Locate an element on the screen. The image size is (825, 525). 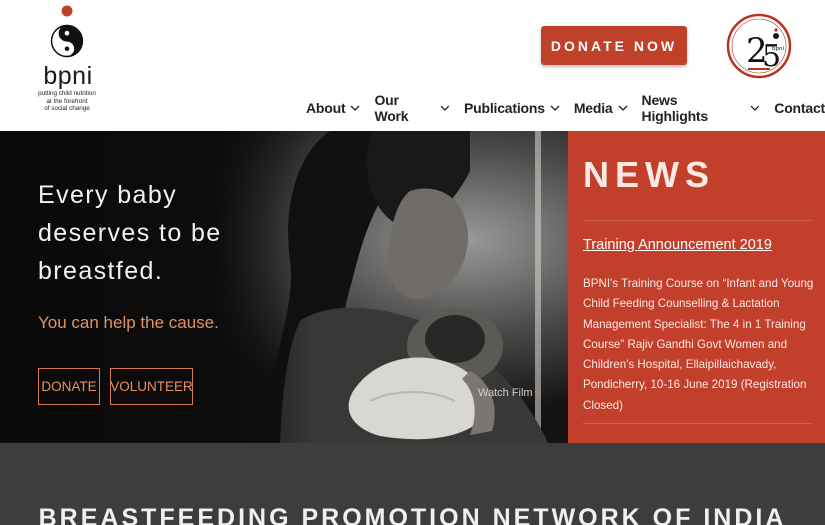
tagline-line: of social change is located at coordinates (67, 109).